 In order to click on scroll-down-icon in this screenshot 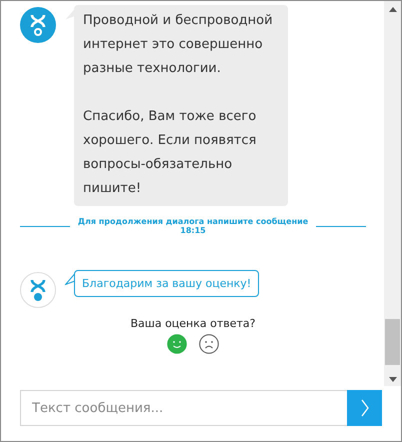, I will do `click(392, 379)`.